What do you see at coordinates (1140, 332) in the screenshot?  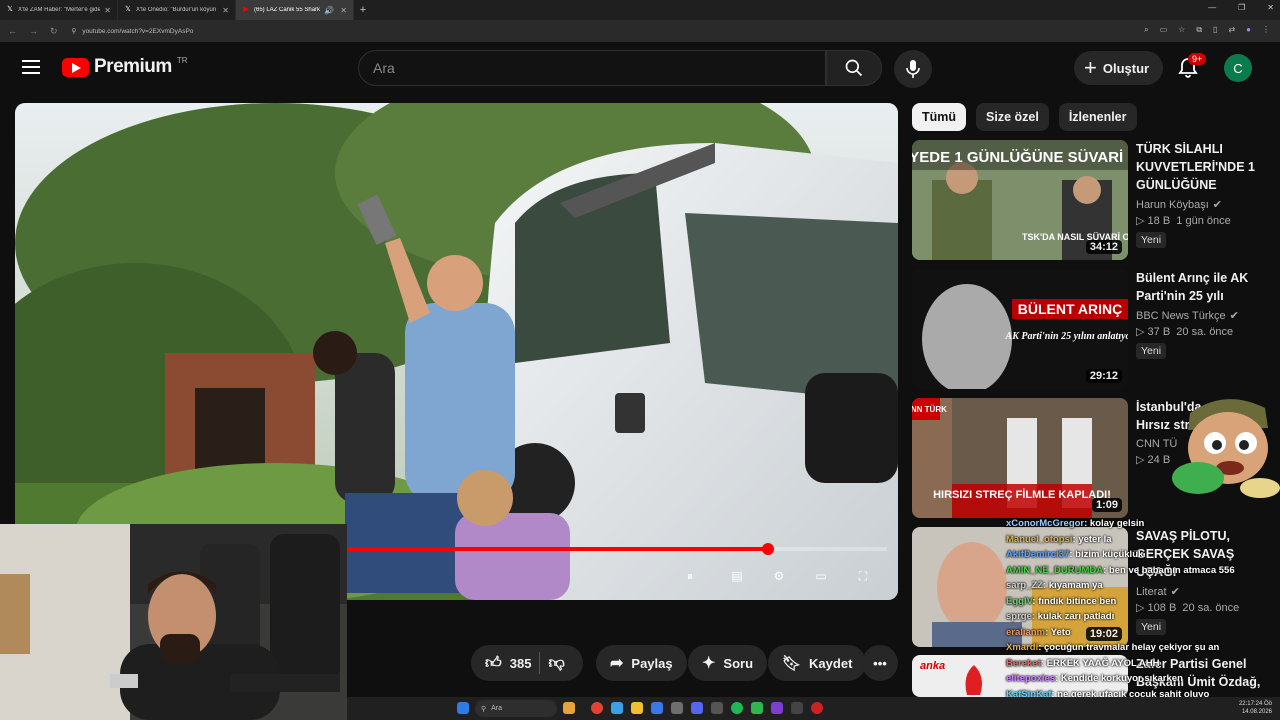 I see `play-icon: ▷` at bounding box center [1140, 332].